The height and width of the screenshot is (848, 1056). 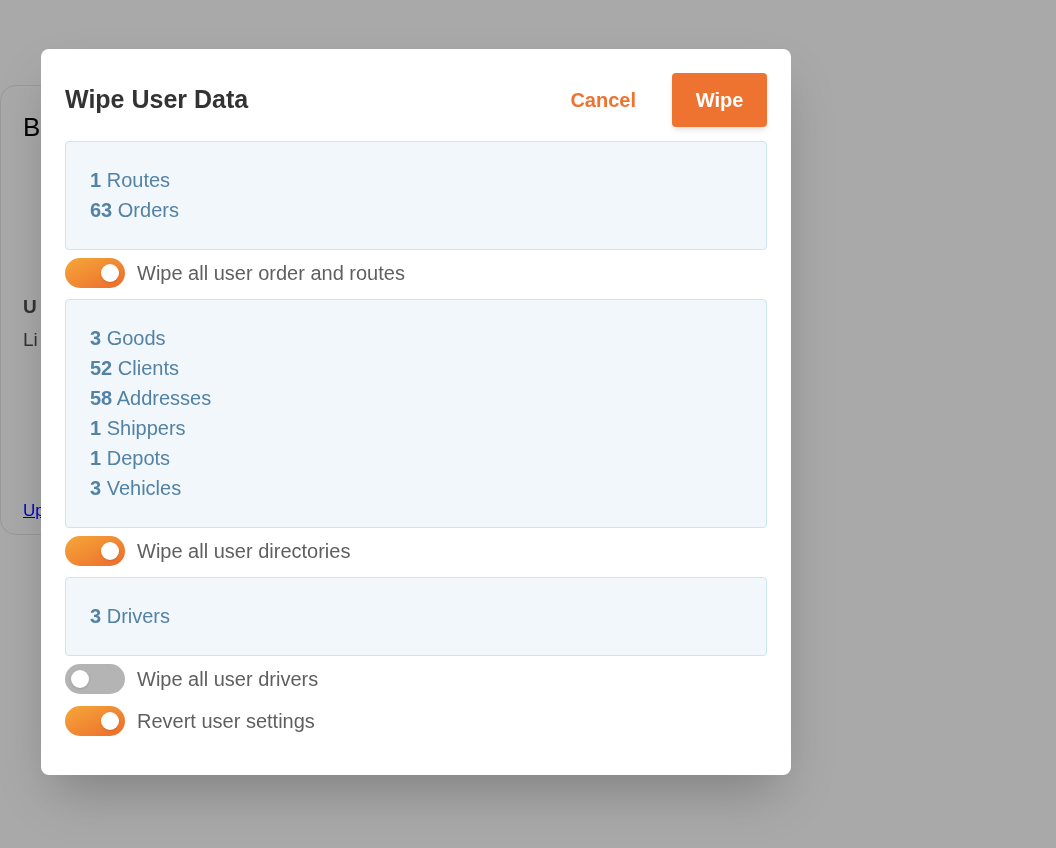 What do you see at coordinates (134, 368) in the screenshot?
I see `count-text: 52 Clients` at bounding box center [134, 368].